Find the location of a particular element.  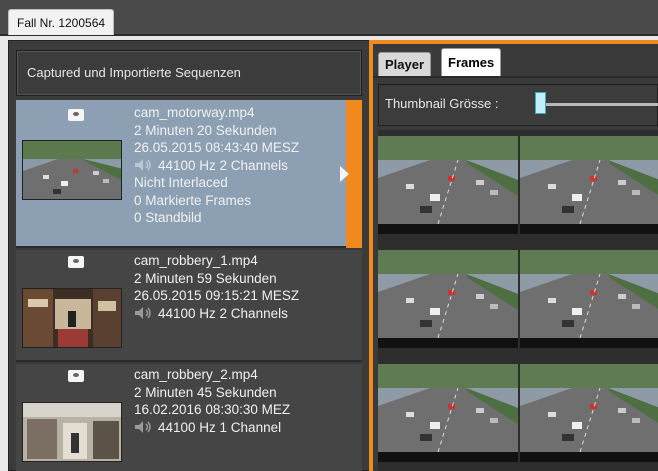

sequence-duration: 2 Minuten 20 Sekunden is located at coordinates (205, 130).